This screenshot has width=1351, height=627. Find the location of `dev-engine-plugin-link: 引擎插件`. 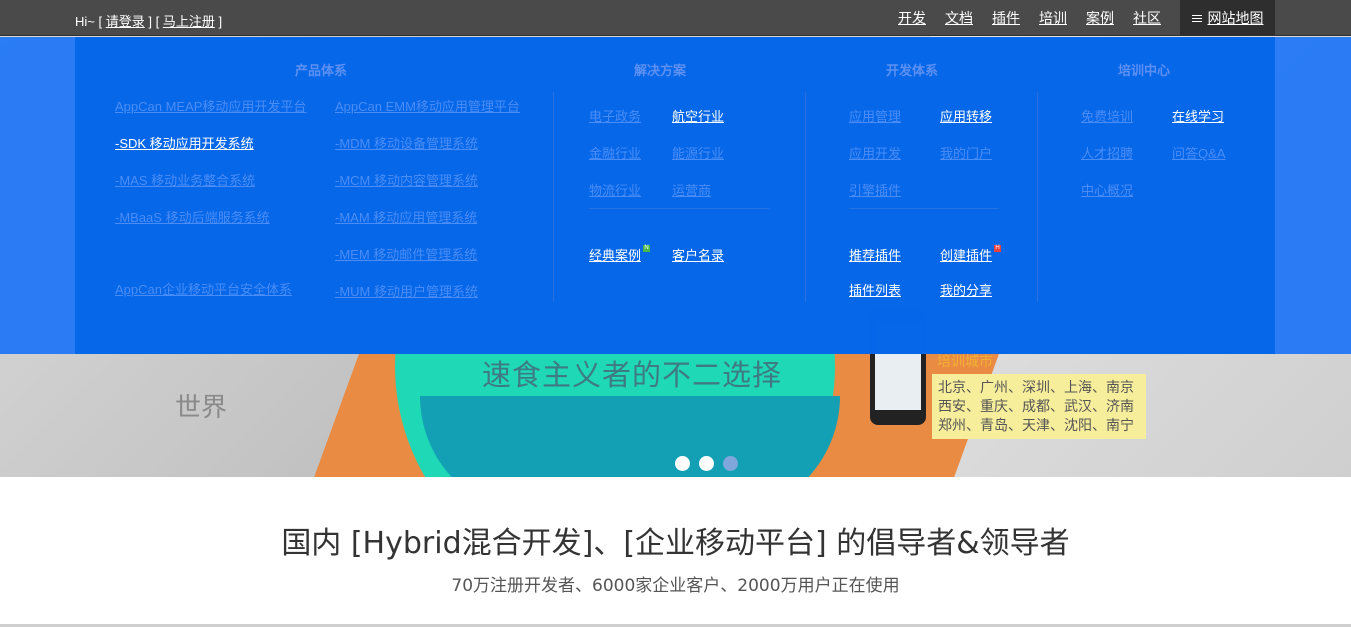

dev-engine-plugin-link: 引擎插件 is located at coordinates (875, 189).